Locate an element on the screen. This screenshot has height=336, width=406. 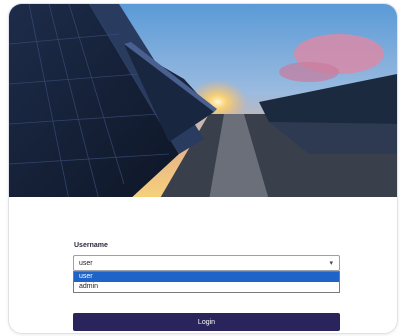
option-admin: admin is located at coordinates (206, 287).